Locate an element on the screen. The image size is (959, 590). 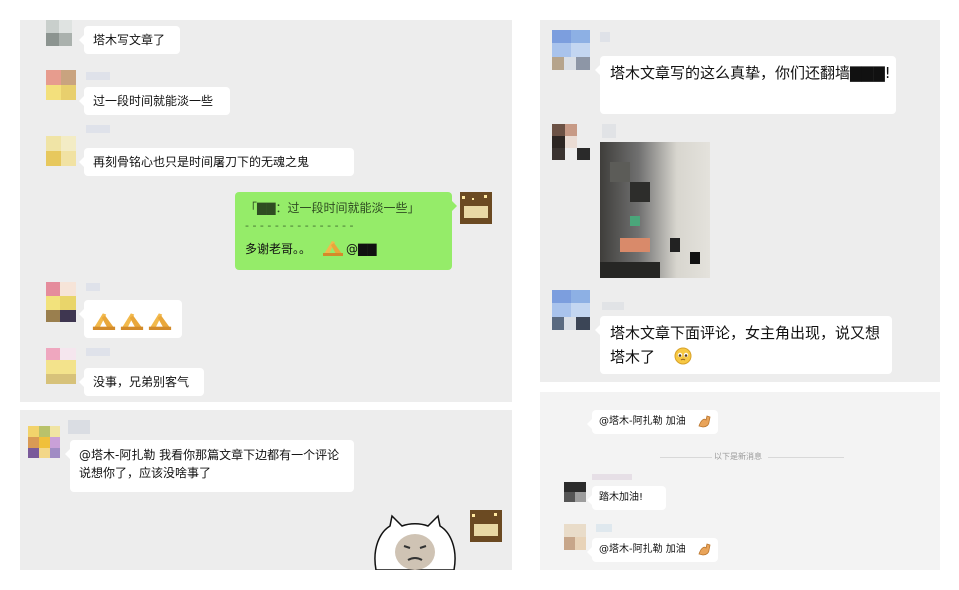
message-bubble: 没事，兄弟别客气 is located at coordinates (141, 382).